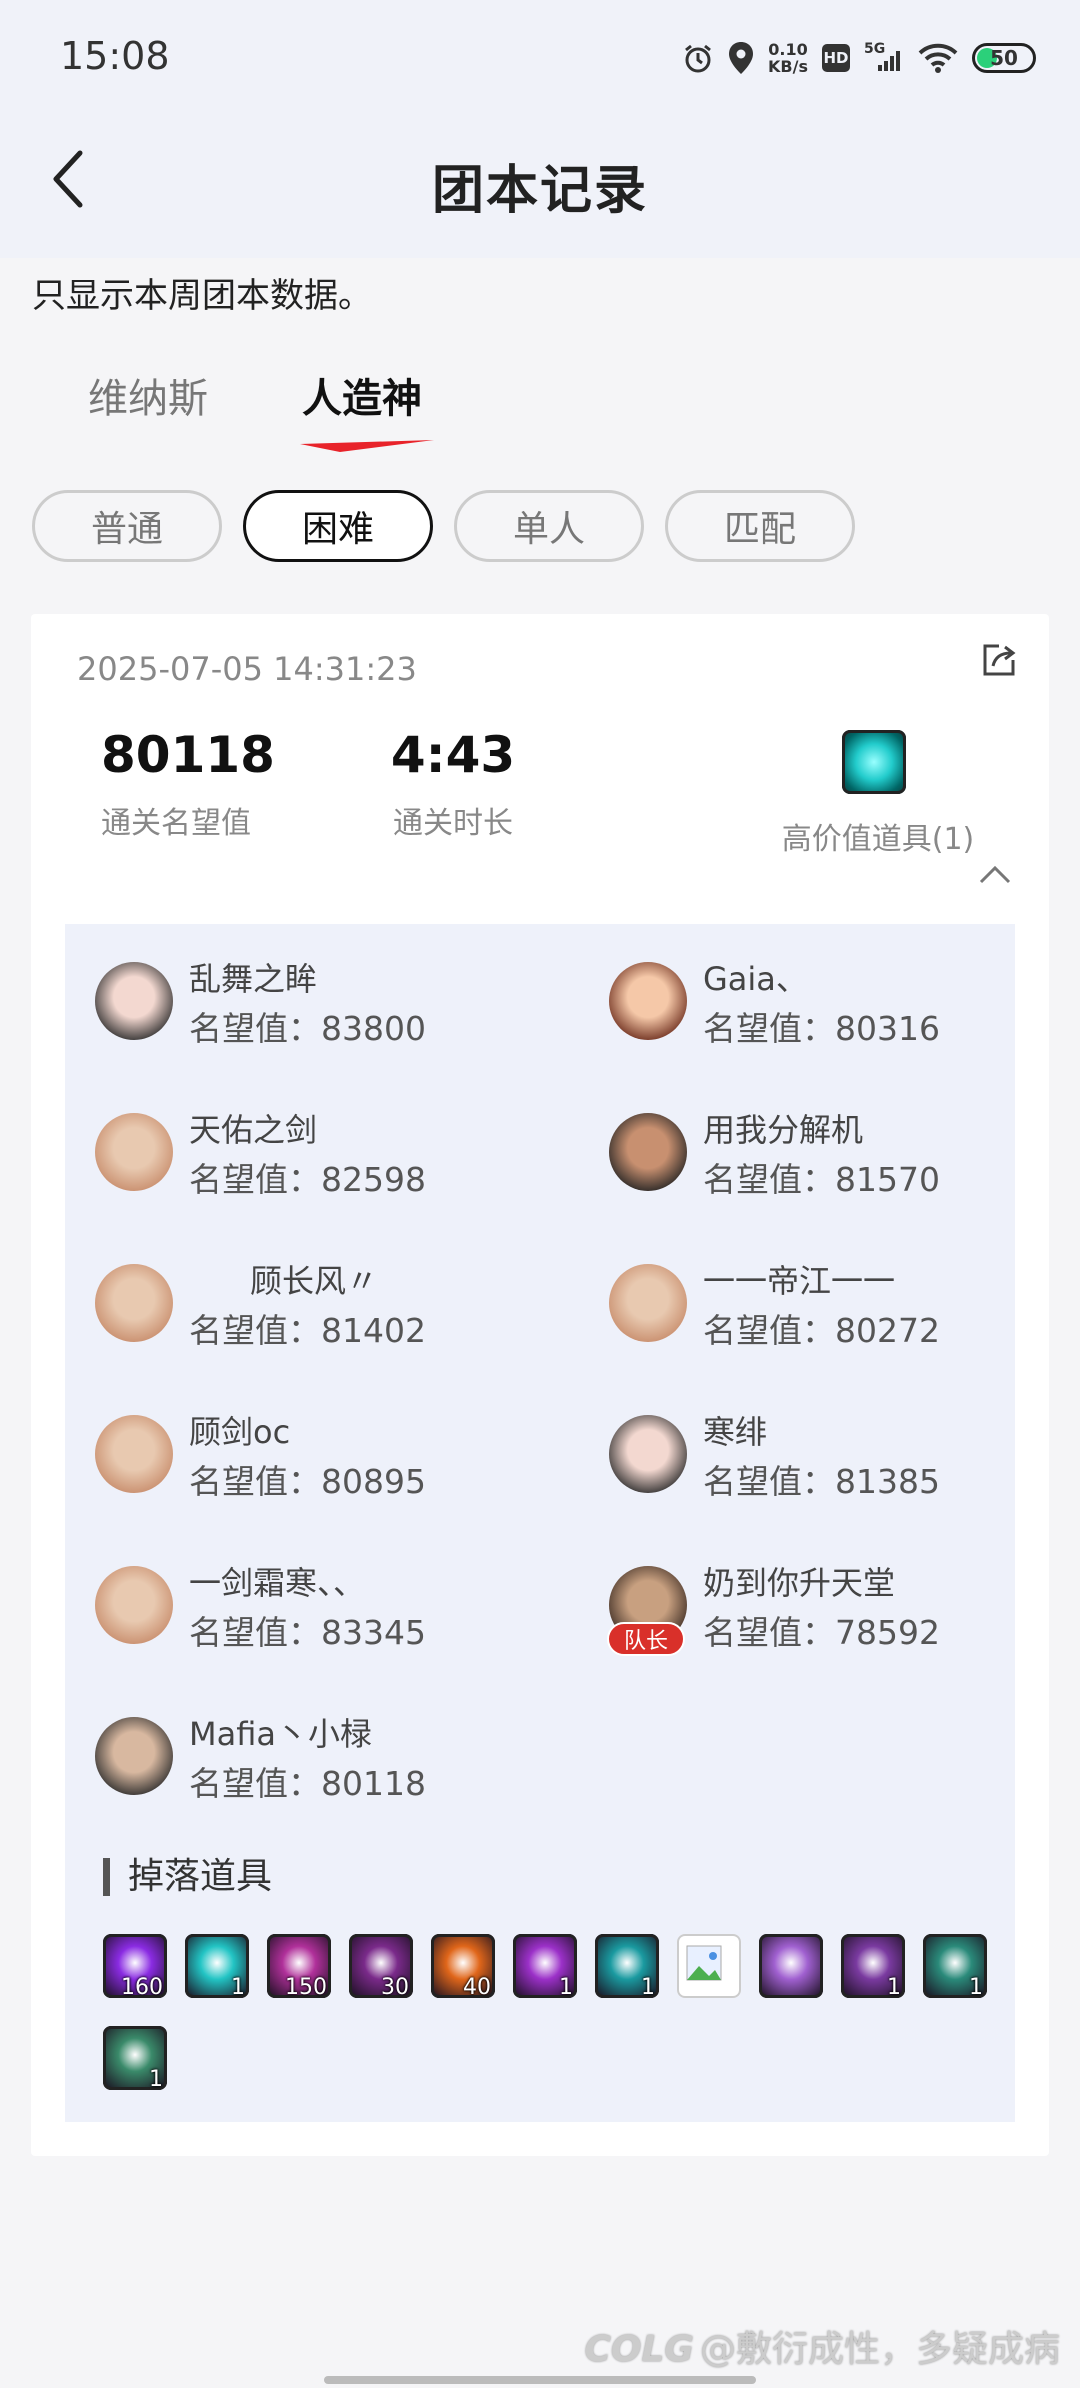 The image size is (1080, 2388). I want to click on member-item: 乱舞之眸名望值：83800, so click(305, 1004).